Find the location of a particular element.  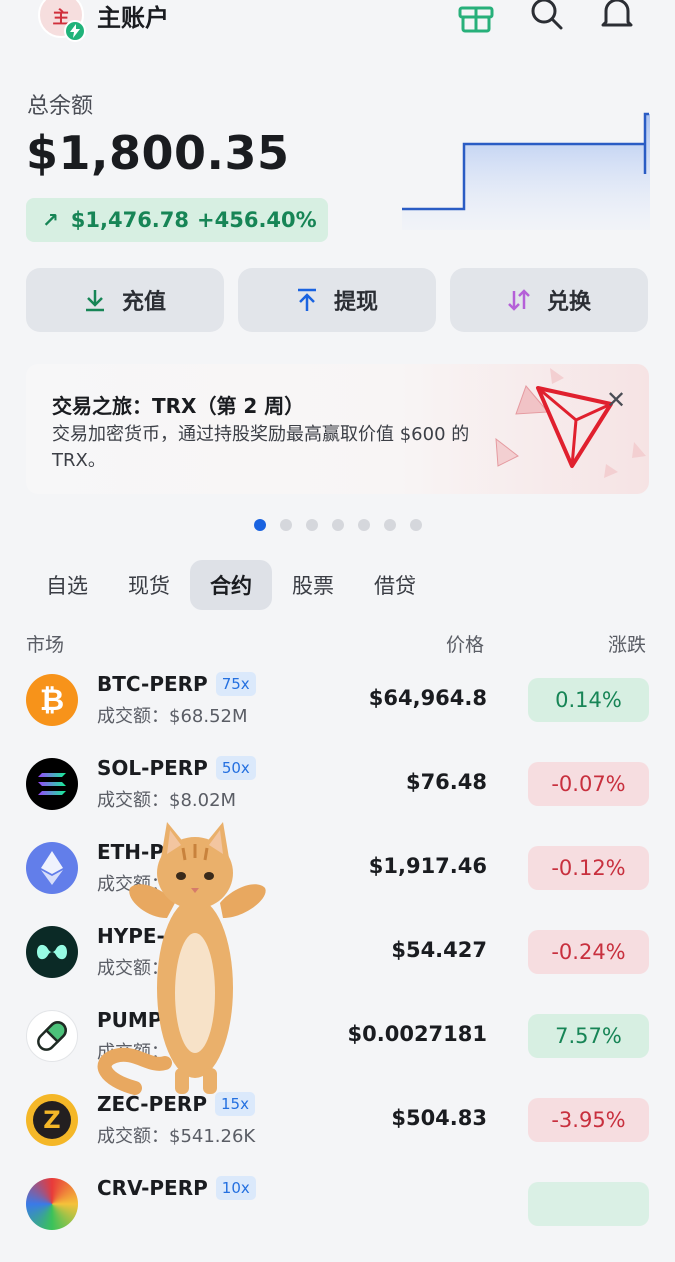

pnl-amount: $1,476.78 is located at coordinates (130, 220).